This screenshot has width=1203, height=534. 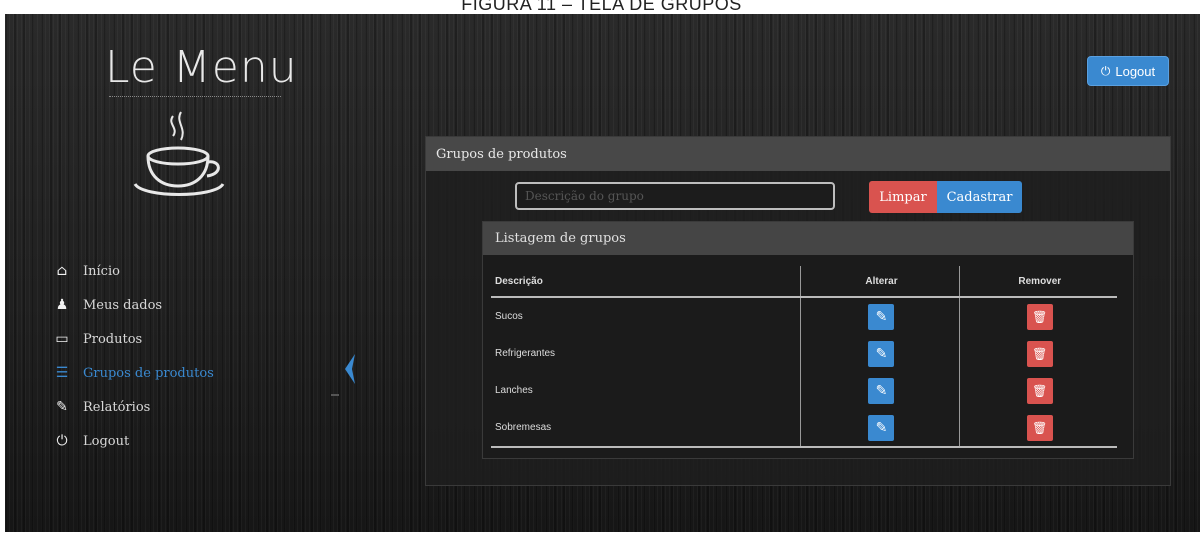 What do you see at coordinates (62, 339) in the screenshot?
I see `monitor-icon: ▭` at bounding box center [62, 339].